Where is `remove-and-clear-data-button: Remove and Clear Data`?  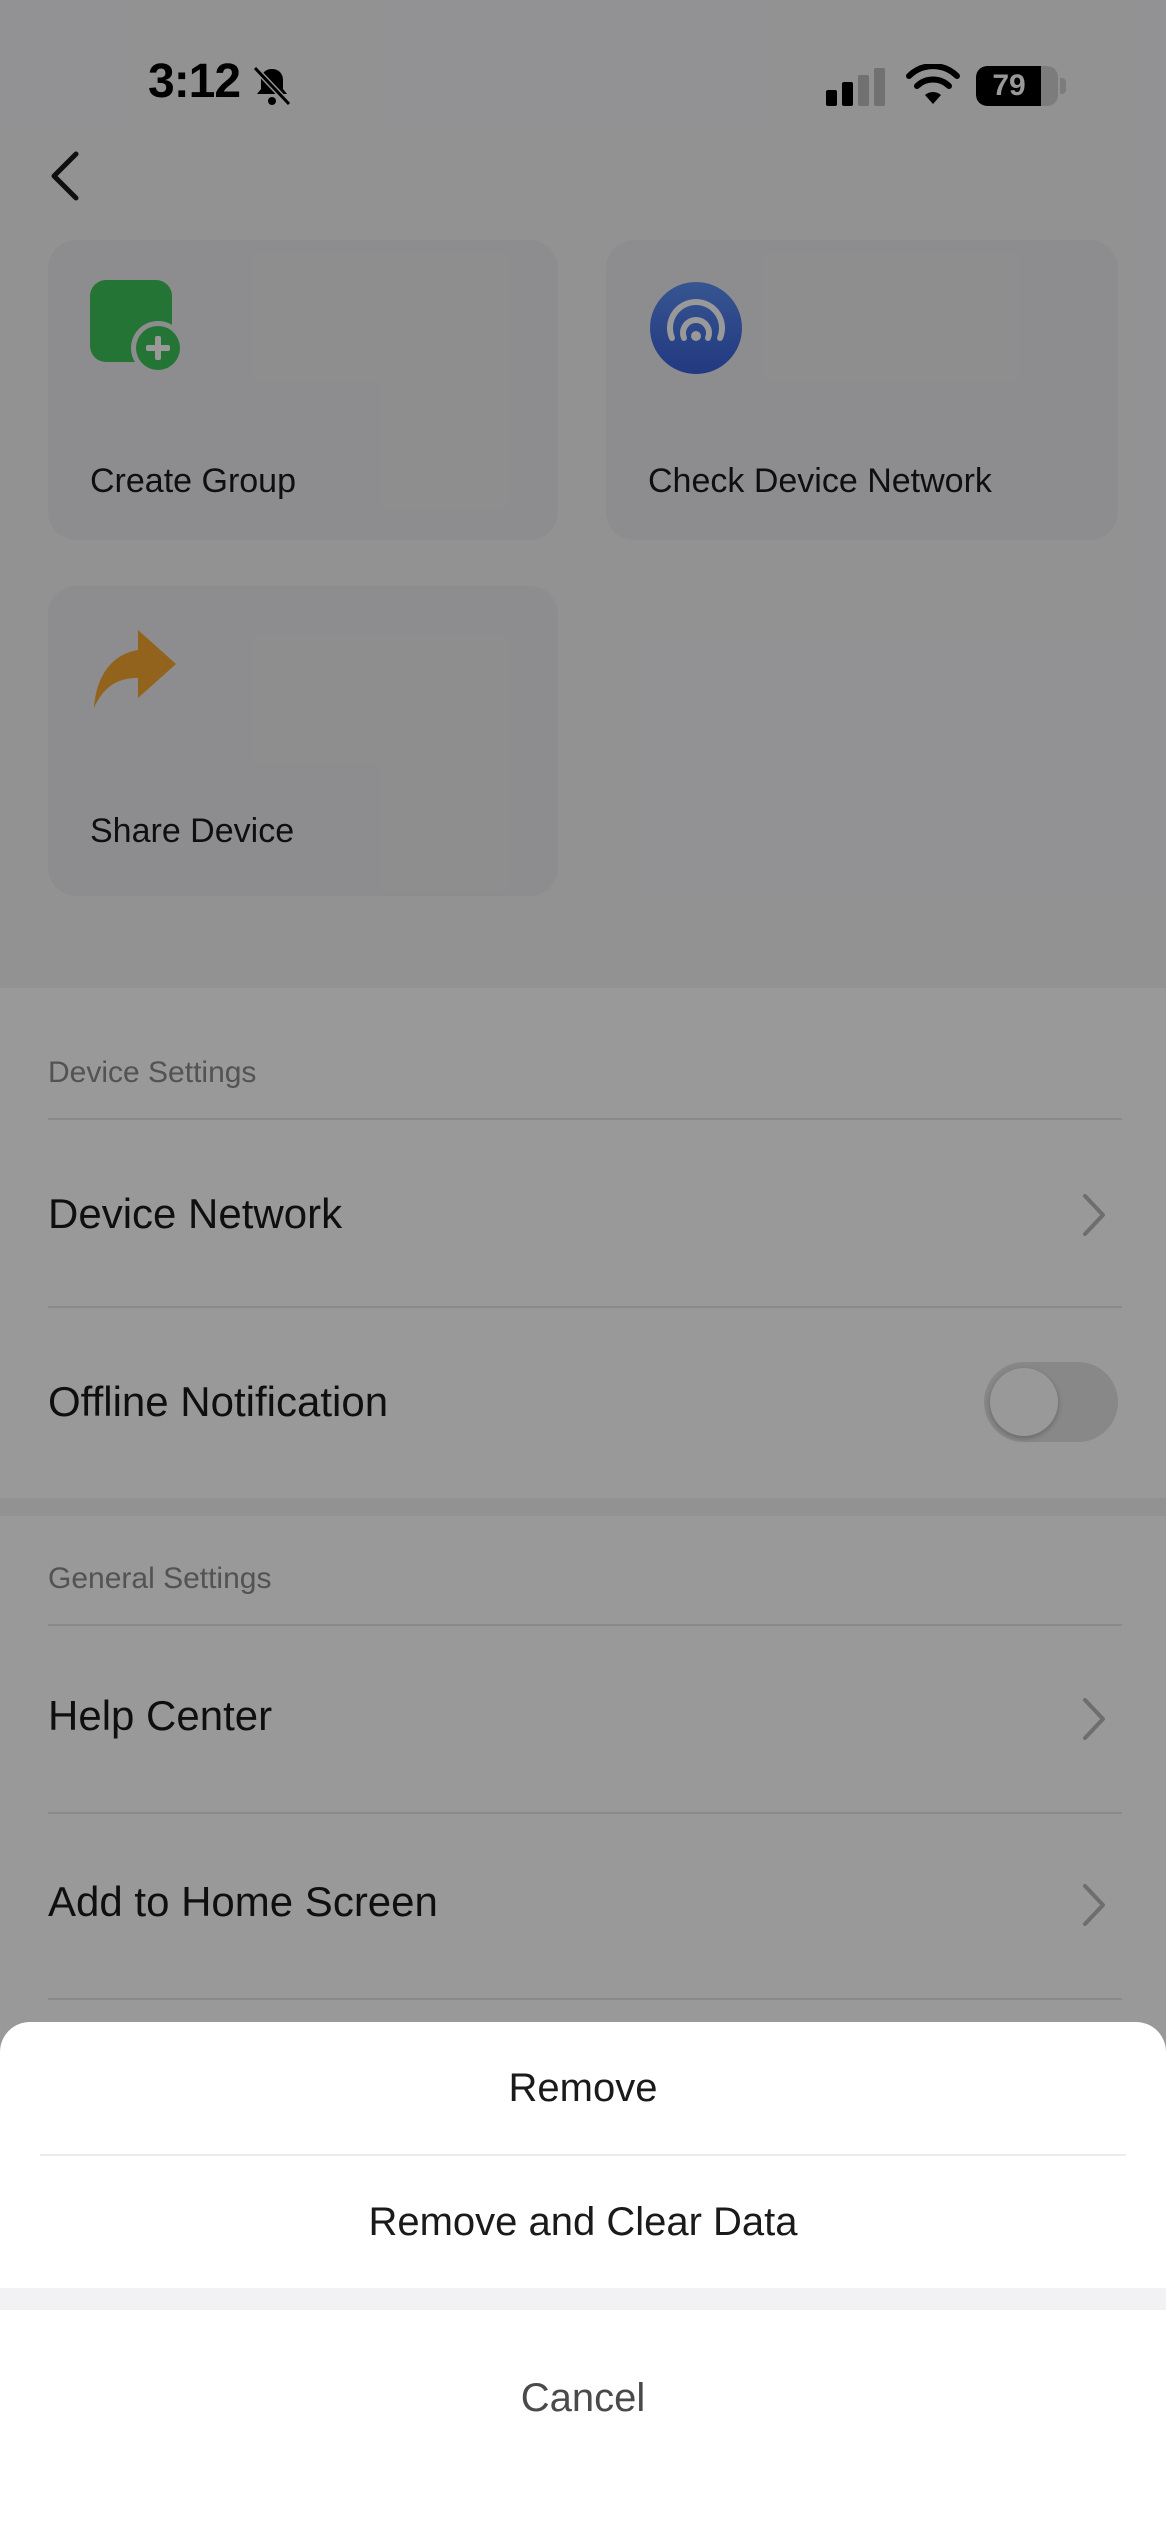 remove-and-clear-data-button: Remove and Clear Data is located at coordinates (583, 2222).